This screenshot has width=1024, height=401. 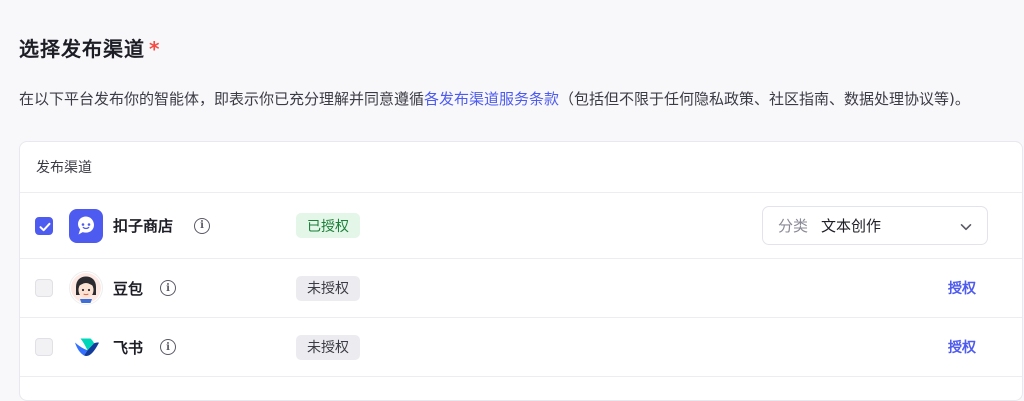 I want to click on kouzi-logo-icon, so click(x=86, y=225).